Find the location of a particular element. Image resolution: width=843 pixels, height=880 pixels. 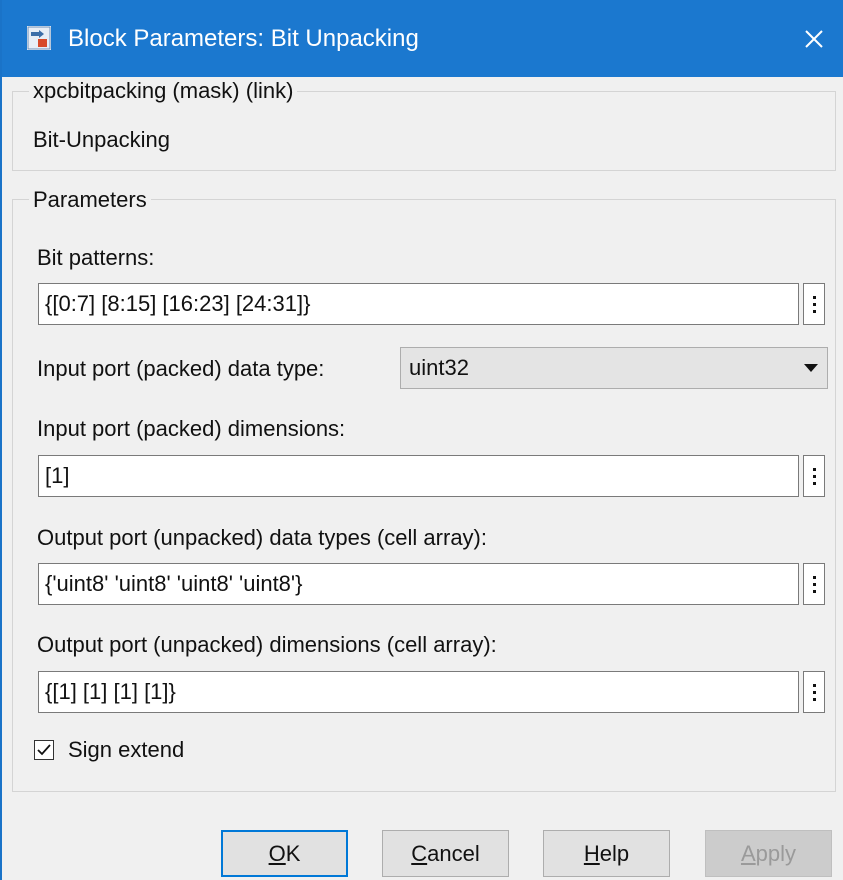

input-type-value: uint32 is located at coordinates (439, 367).